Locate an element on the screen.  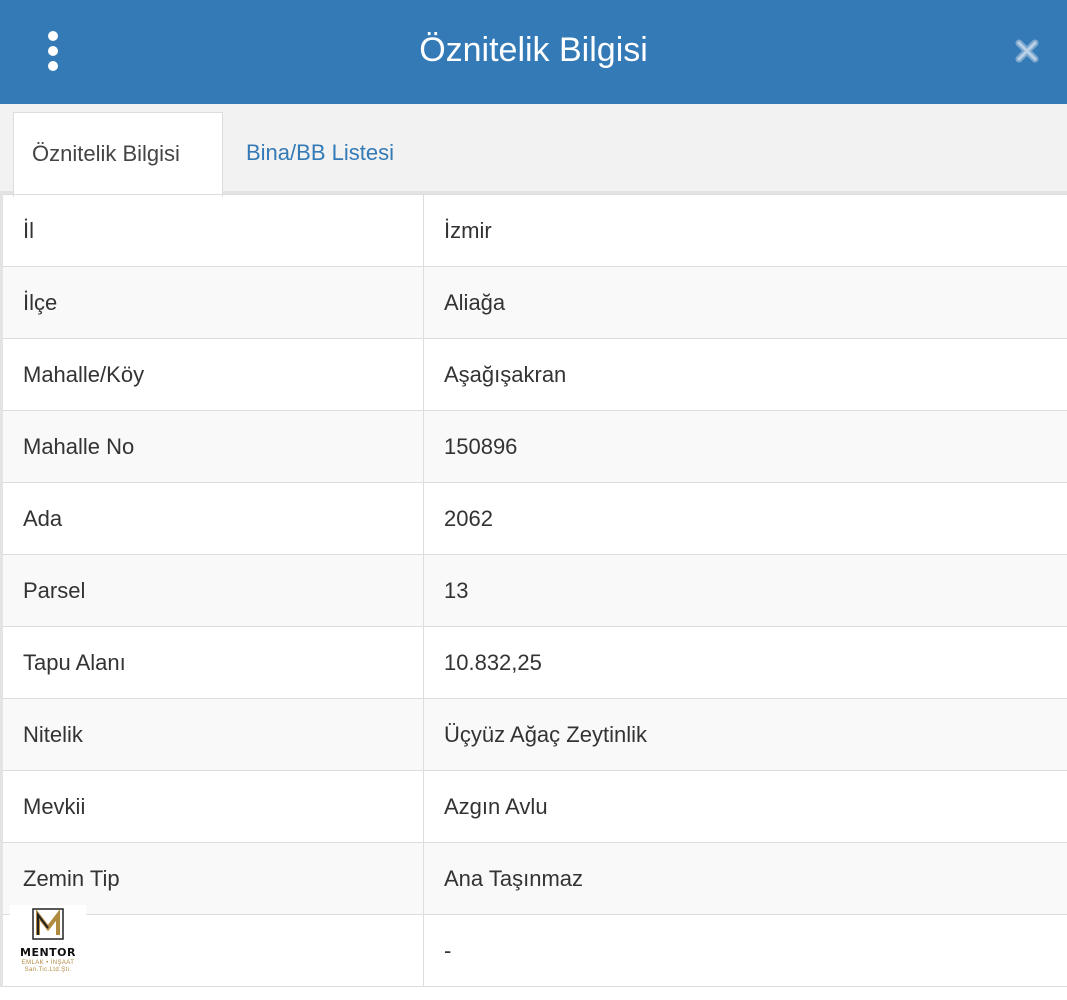
row-value: - is located at coordinates (745, 950).